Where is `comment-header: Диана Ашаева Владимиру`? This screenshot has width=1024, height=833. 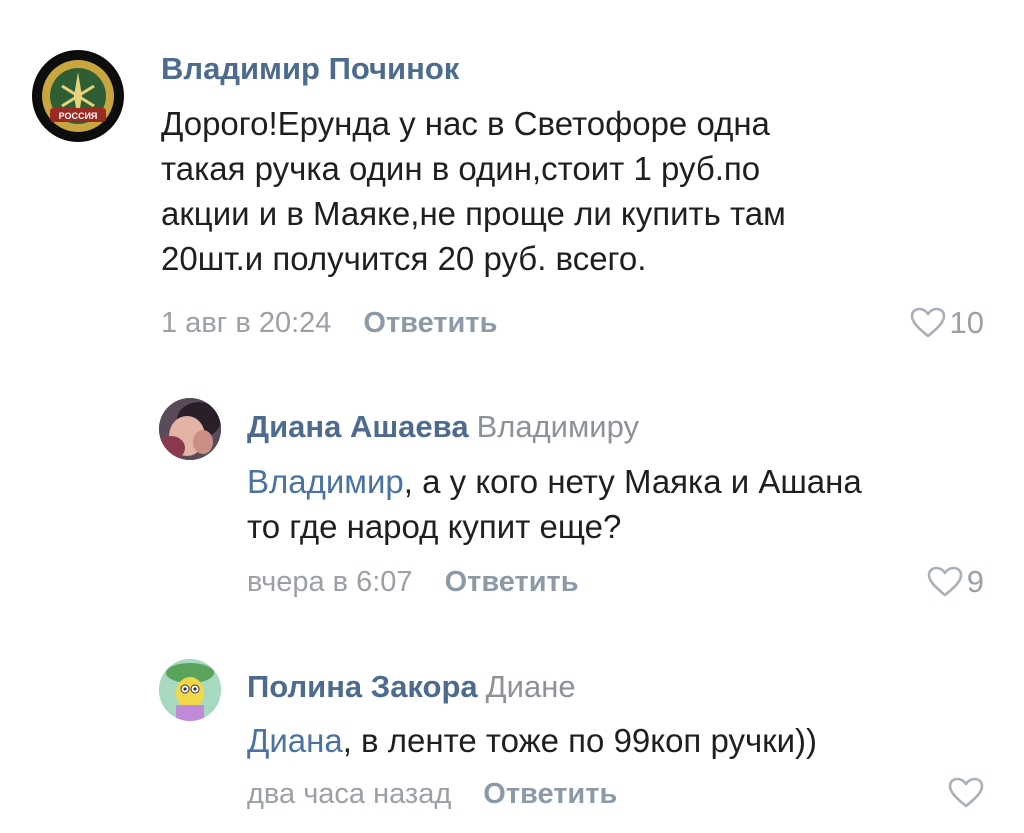
comment-header: Диана Ашаева Владимиру is located at coordinates (443, 427).